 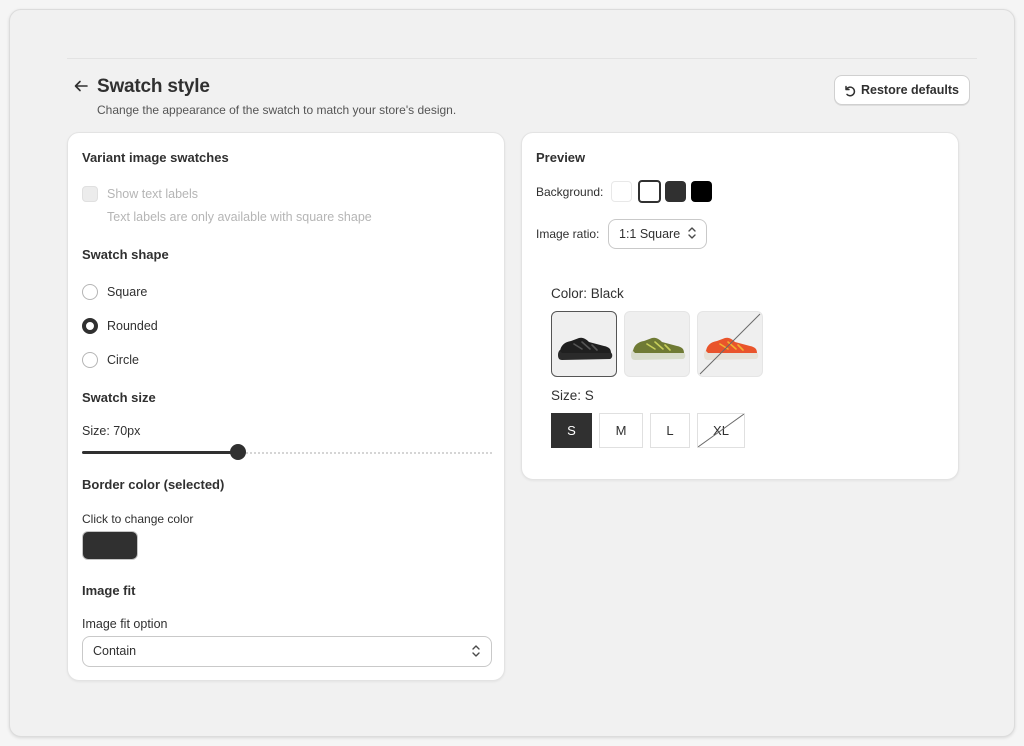 I want to click on size-button-xl: XL, so click(x=721, y=430).